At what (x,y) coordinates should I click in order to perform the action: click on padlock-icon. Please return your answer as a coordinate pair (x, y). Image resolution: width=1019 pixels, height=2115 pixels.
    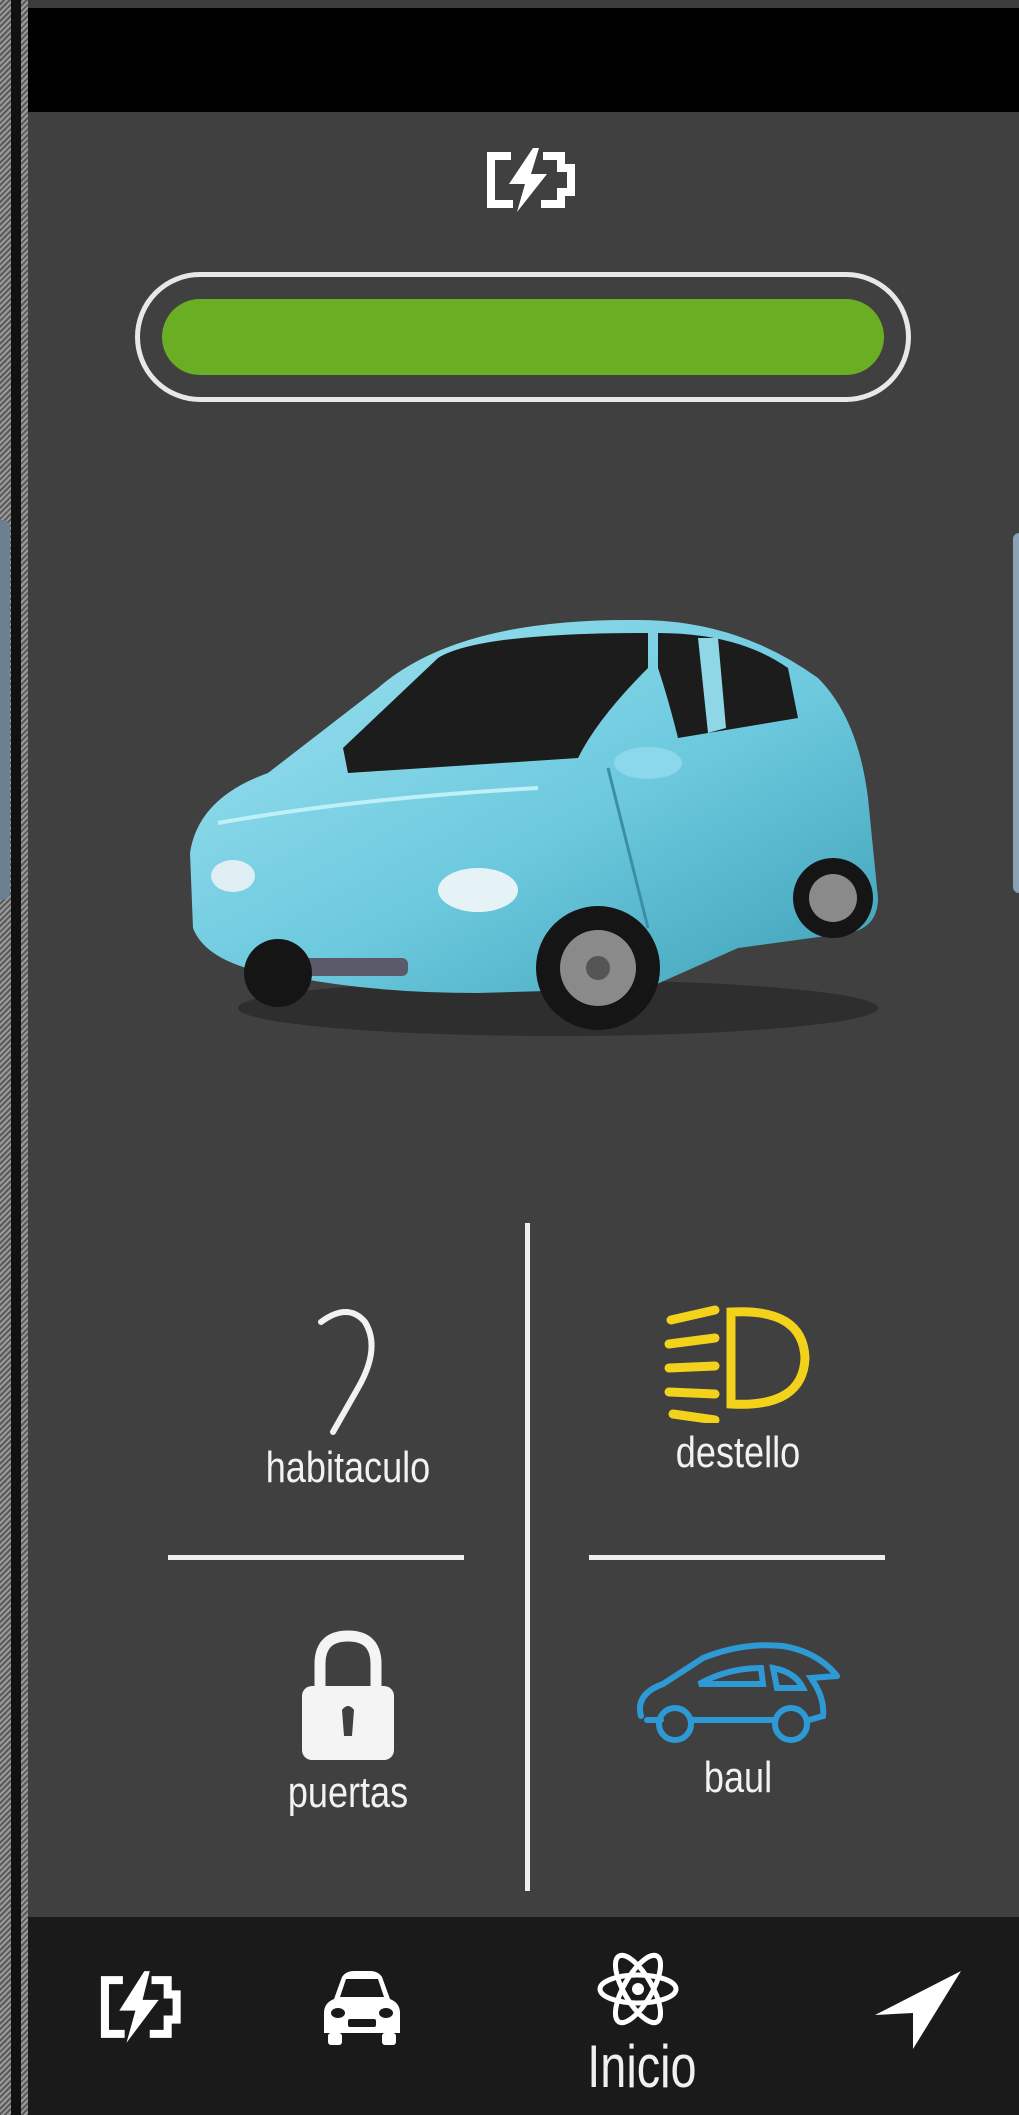
    Looking at the image, I should click on (348, 1695).